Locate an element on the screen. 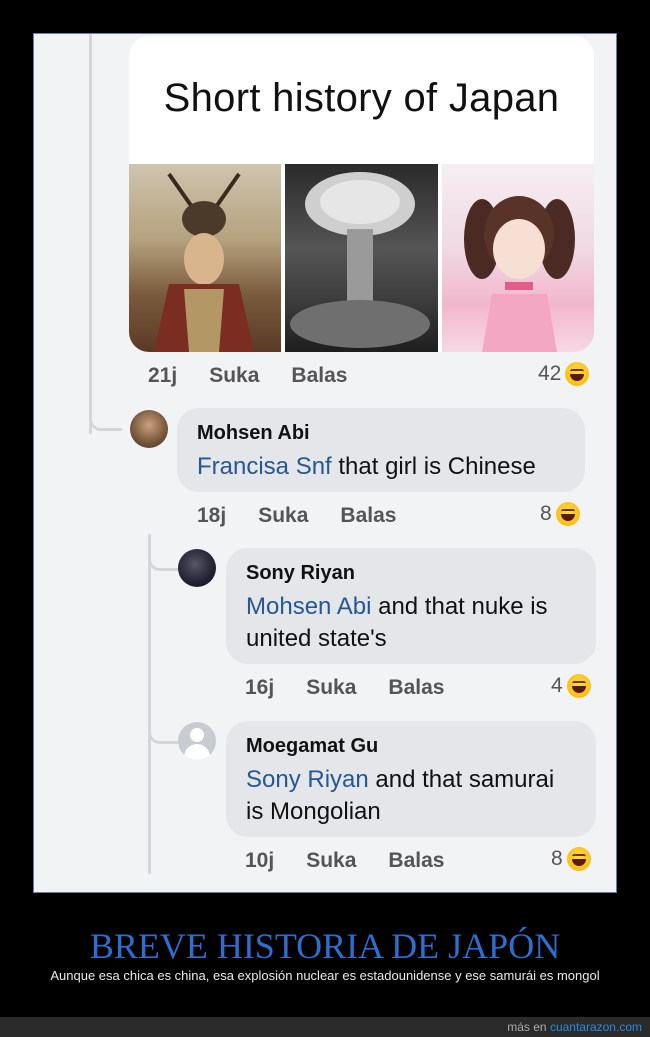 The width and height of the screenshot is (650, 1037). caption-title: BREVE HISTORIA DE JAPÓN is located at coordinates (325, 946).